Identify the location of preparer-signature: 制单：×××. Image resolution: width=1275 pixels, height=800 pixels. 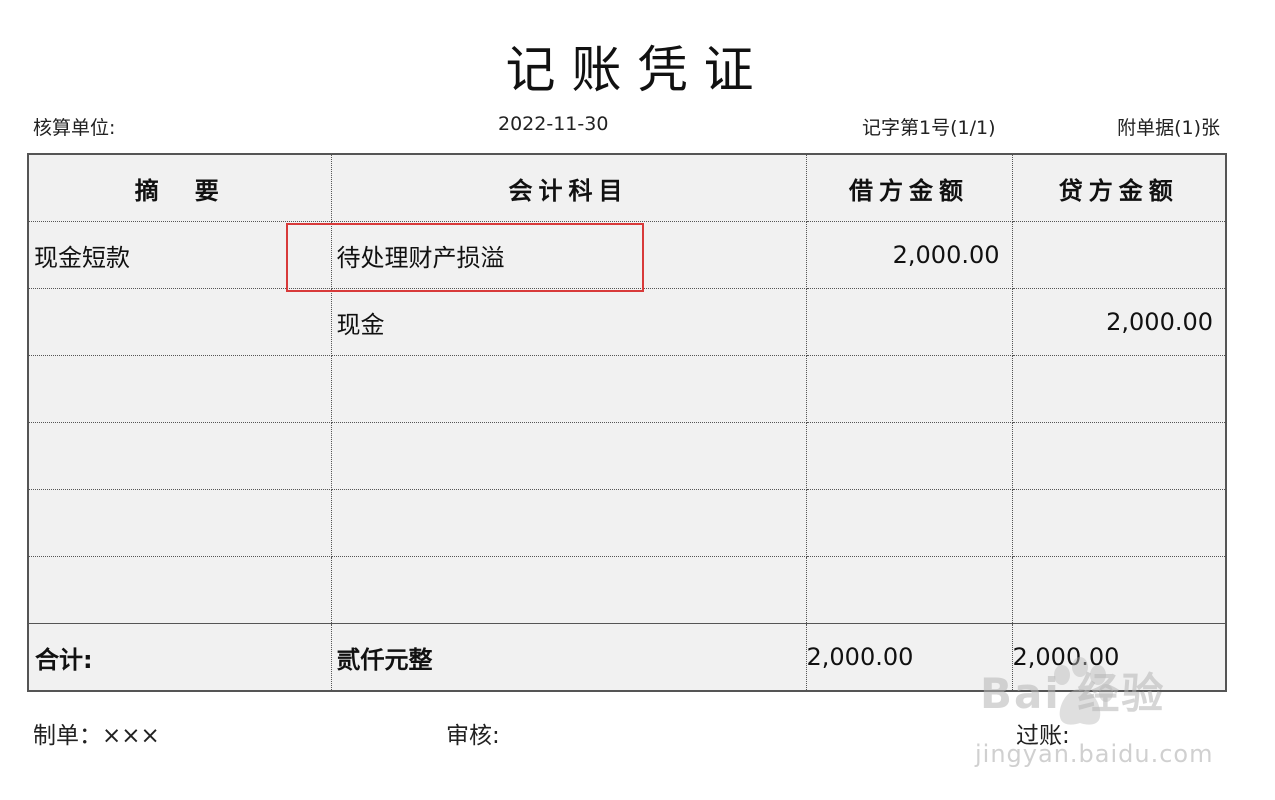
(96, 736).